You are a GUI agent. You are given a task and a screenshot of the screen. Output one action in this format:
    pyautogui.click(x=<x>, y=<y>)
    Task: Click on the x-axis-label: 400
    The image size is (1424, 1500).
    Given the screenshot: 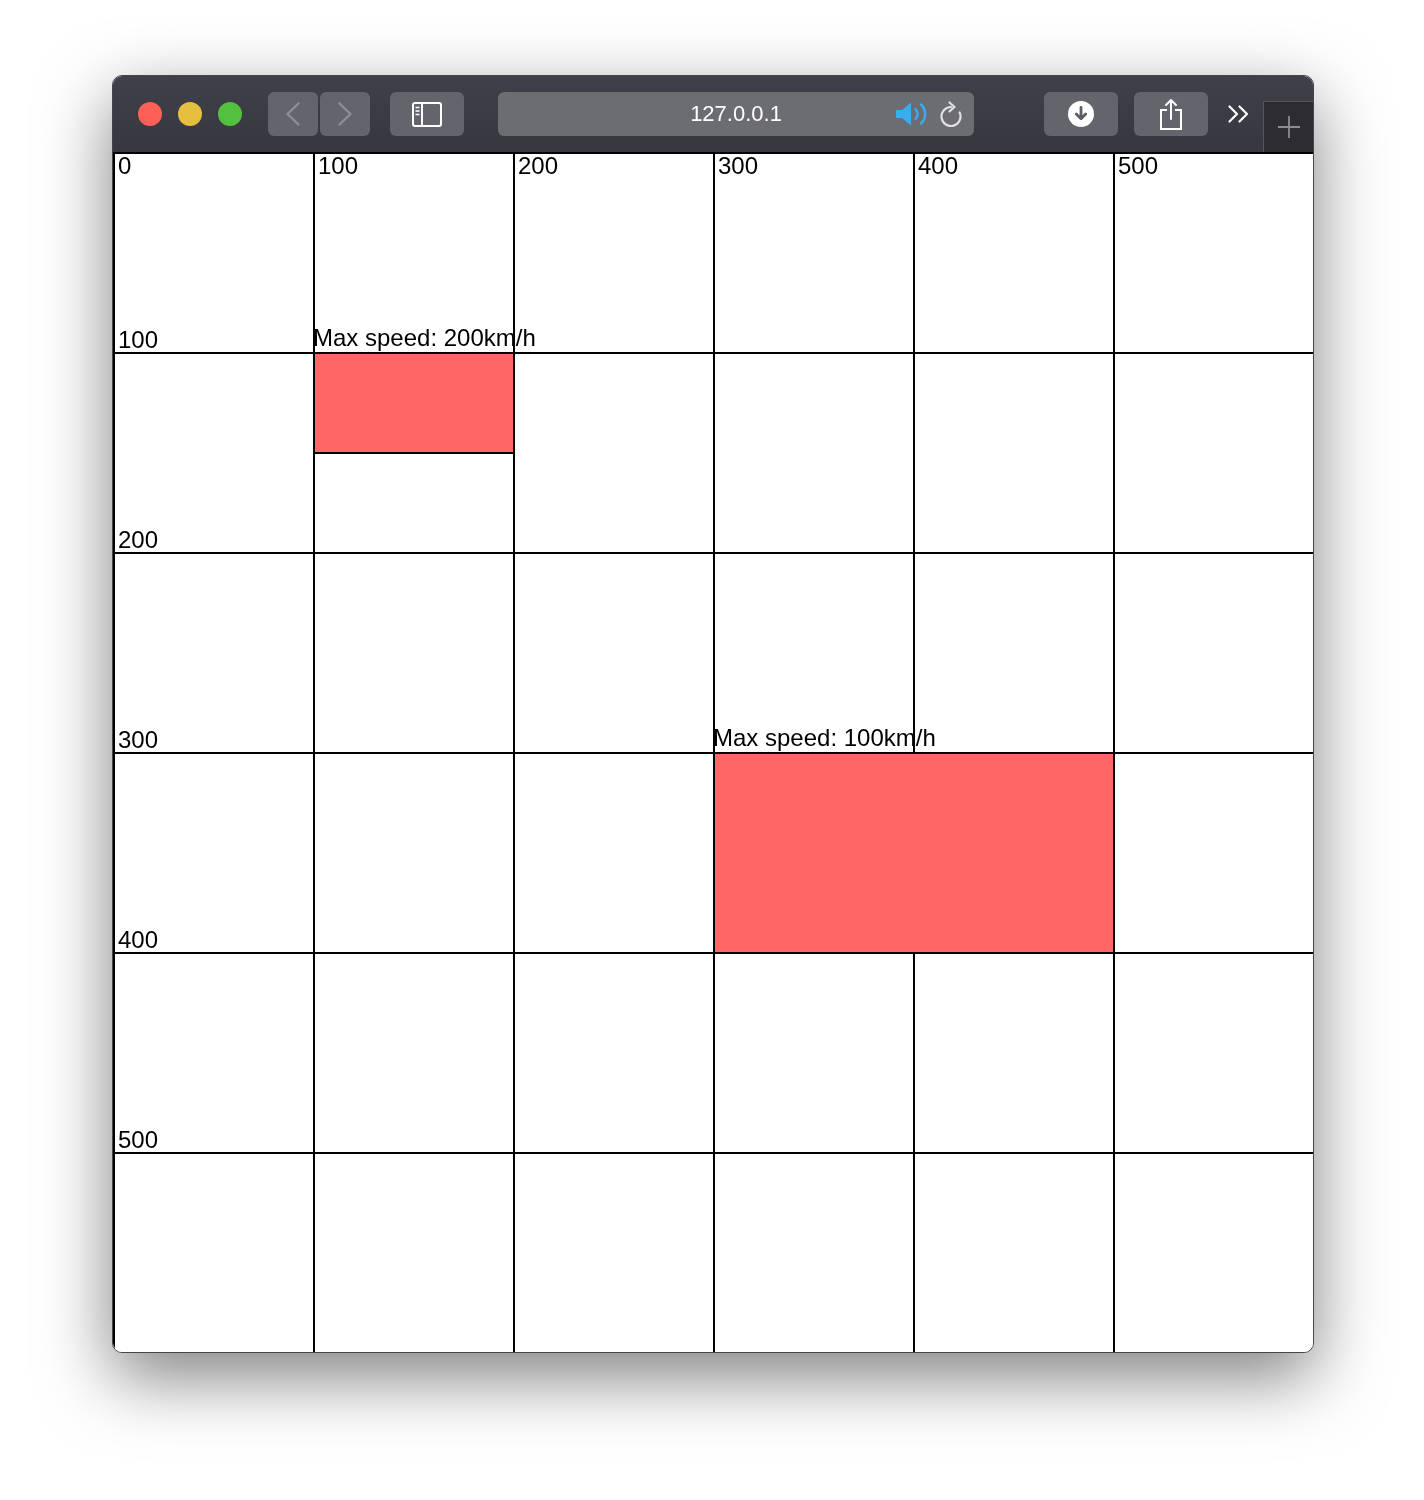 What is the action you would take?
    pyautogui.click(x=938, y=166)
    